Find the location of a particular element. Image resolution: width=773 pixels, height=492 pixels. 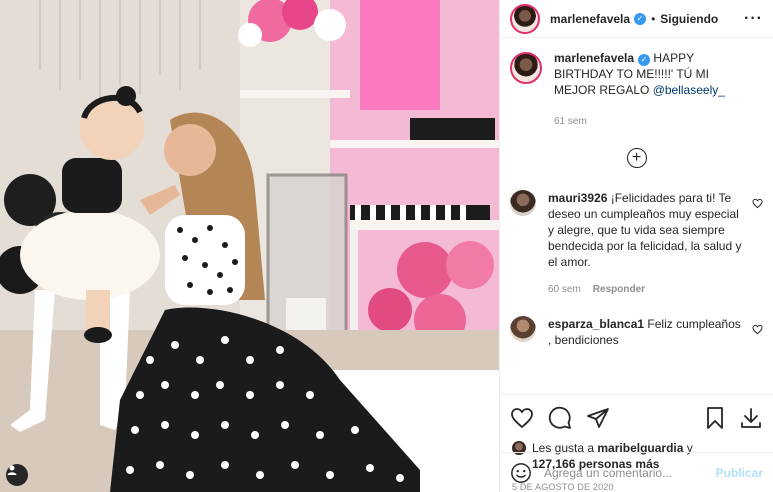

load-more-comments: + is located at coordinates (636, 158).